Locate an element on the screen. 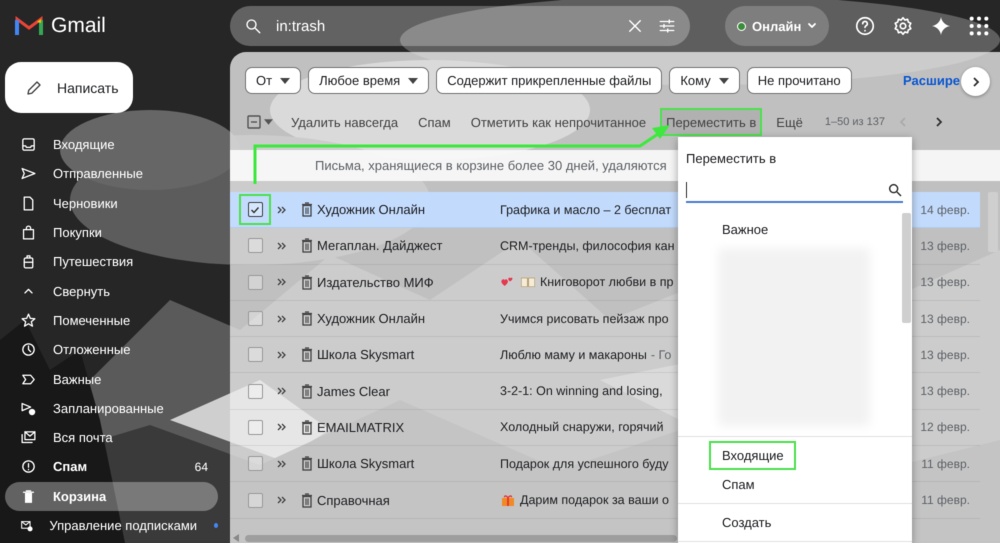 The image size is (1000, 543). search-icon is located at coordinates (253, 26).